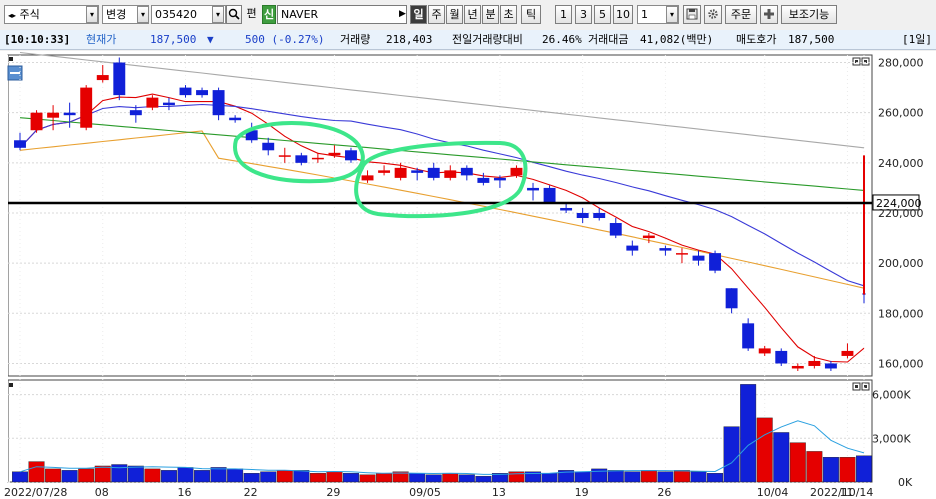 The width and height of the screenshot is (936, 499). What do you see at coordinates (773, 492) in the screenshot?
I see `time-tick-label: 10/04` at bounding box center [773, 492].